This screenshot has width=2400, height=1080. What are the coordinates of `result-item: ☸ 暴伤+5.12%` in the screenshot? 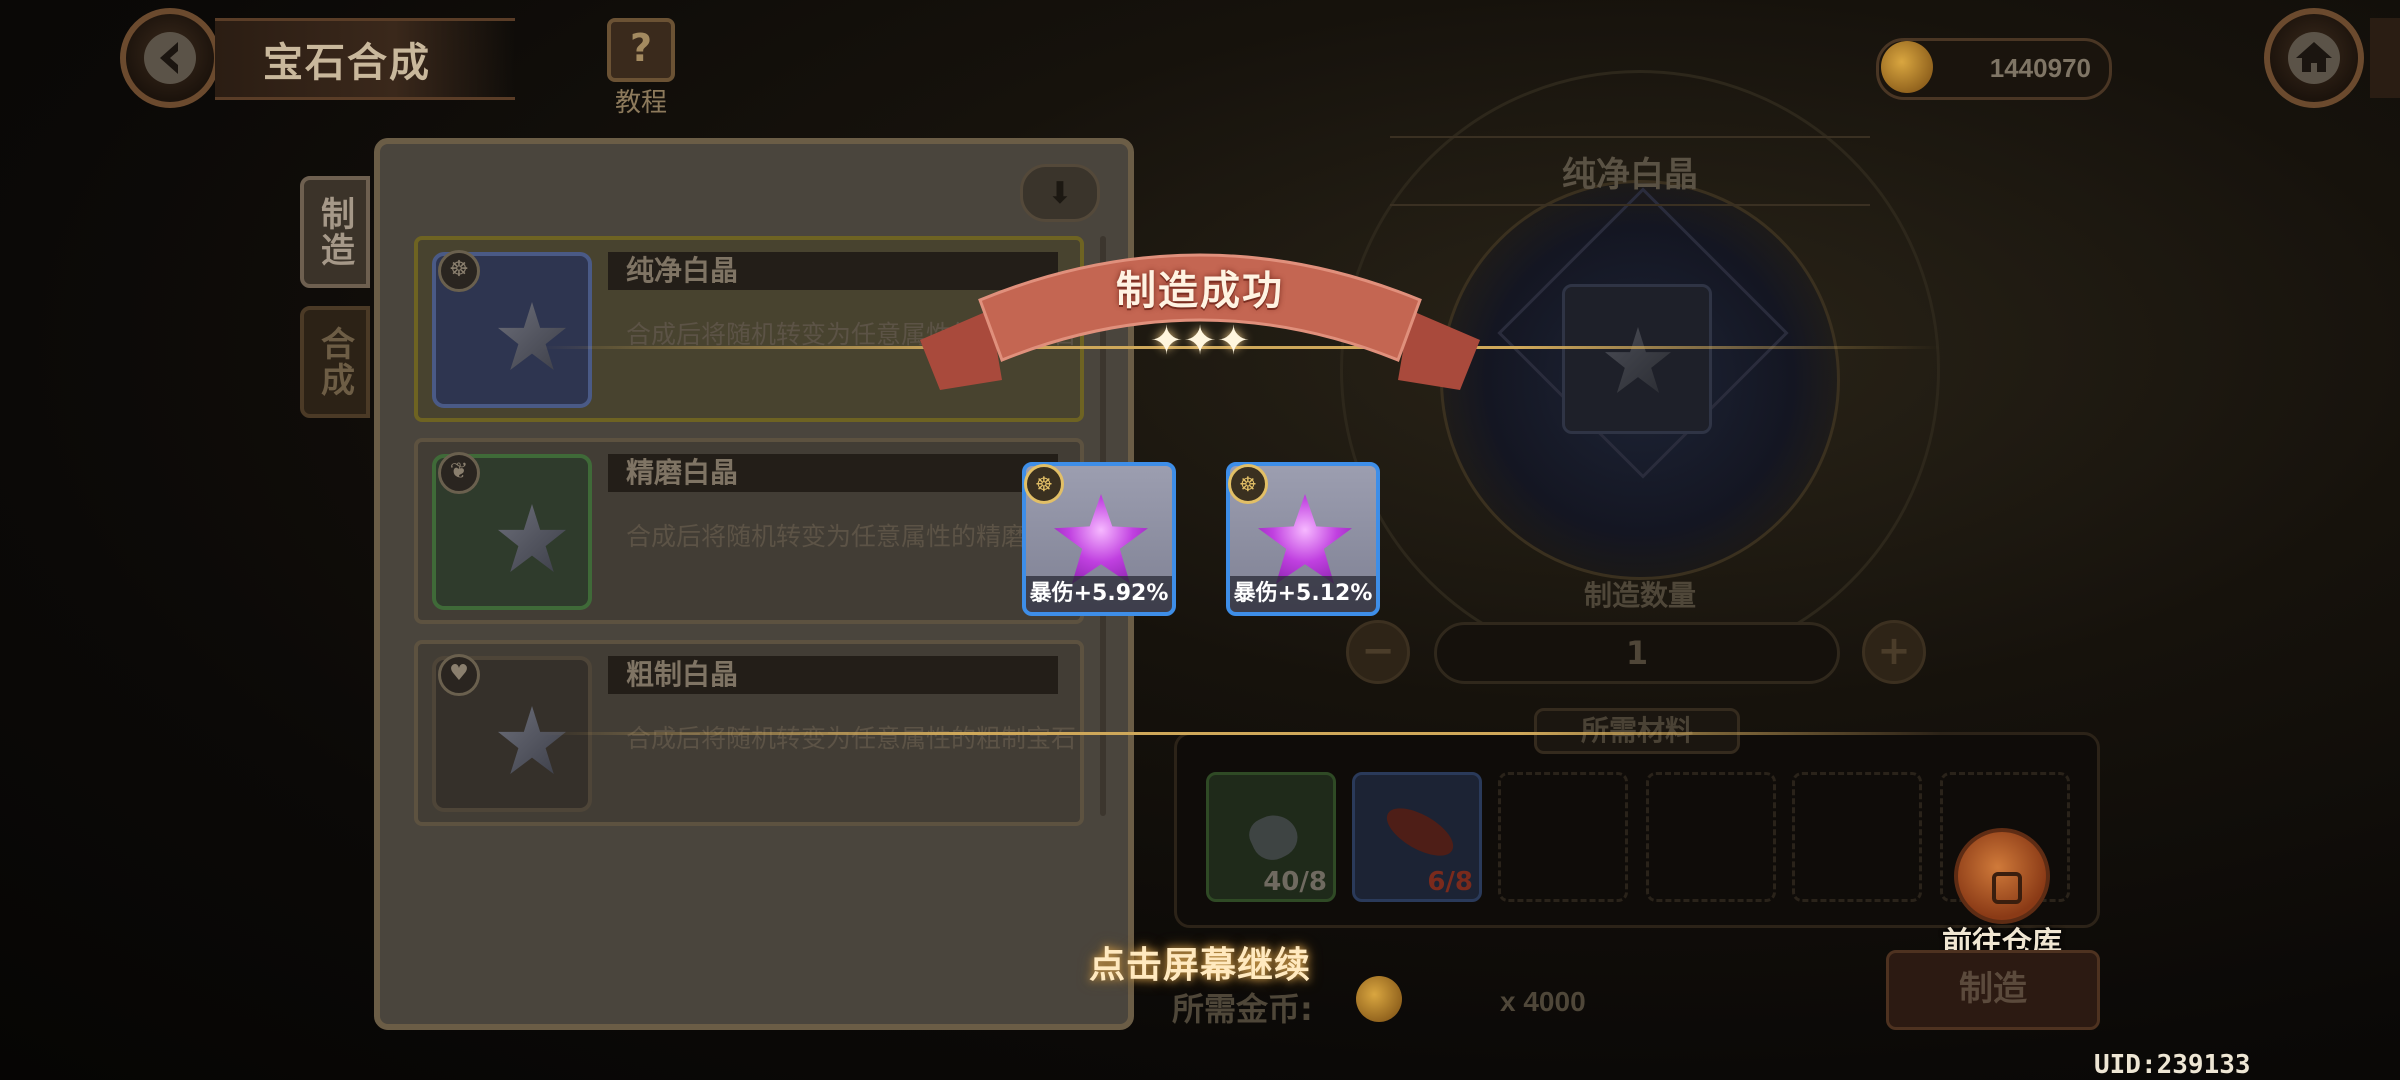 It's located at (1303, 539).